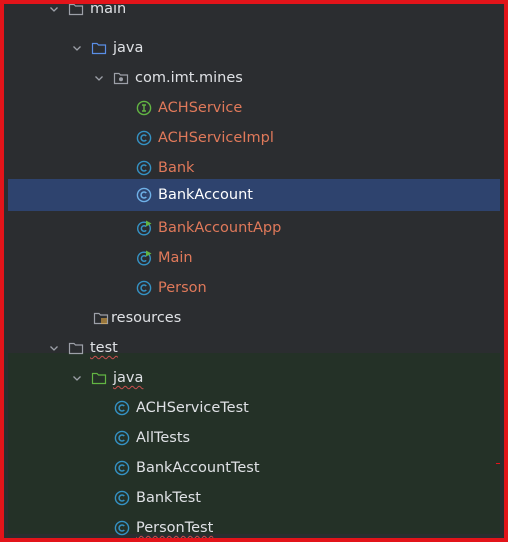  I want to click on interface-icon, so click(144, 108).